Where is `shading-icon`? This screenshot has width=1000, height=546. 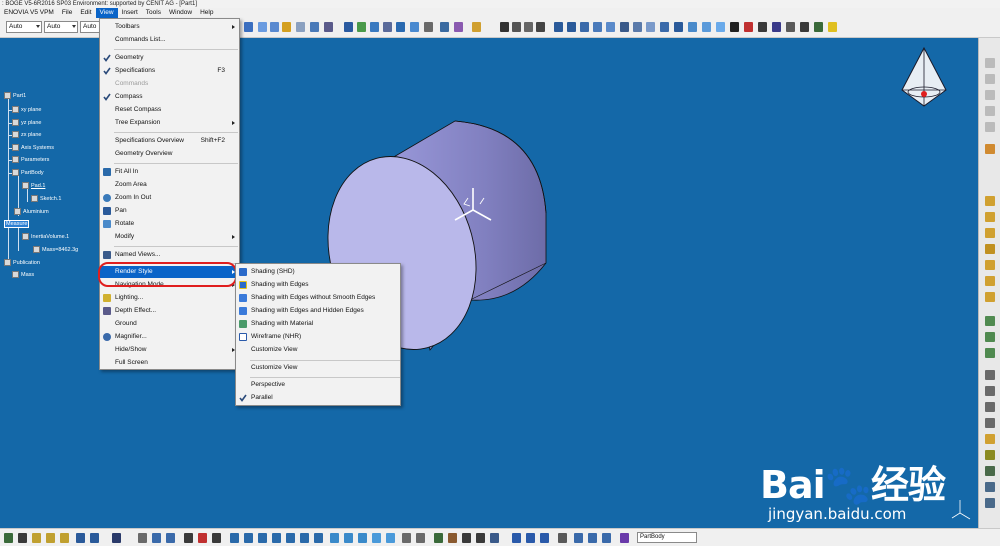
shading-icon is located at coordinates (362, 538).